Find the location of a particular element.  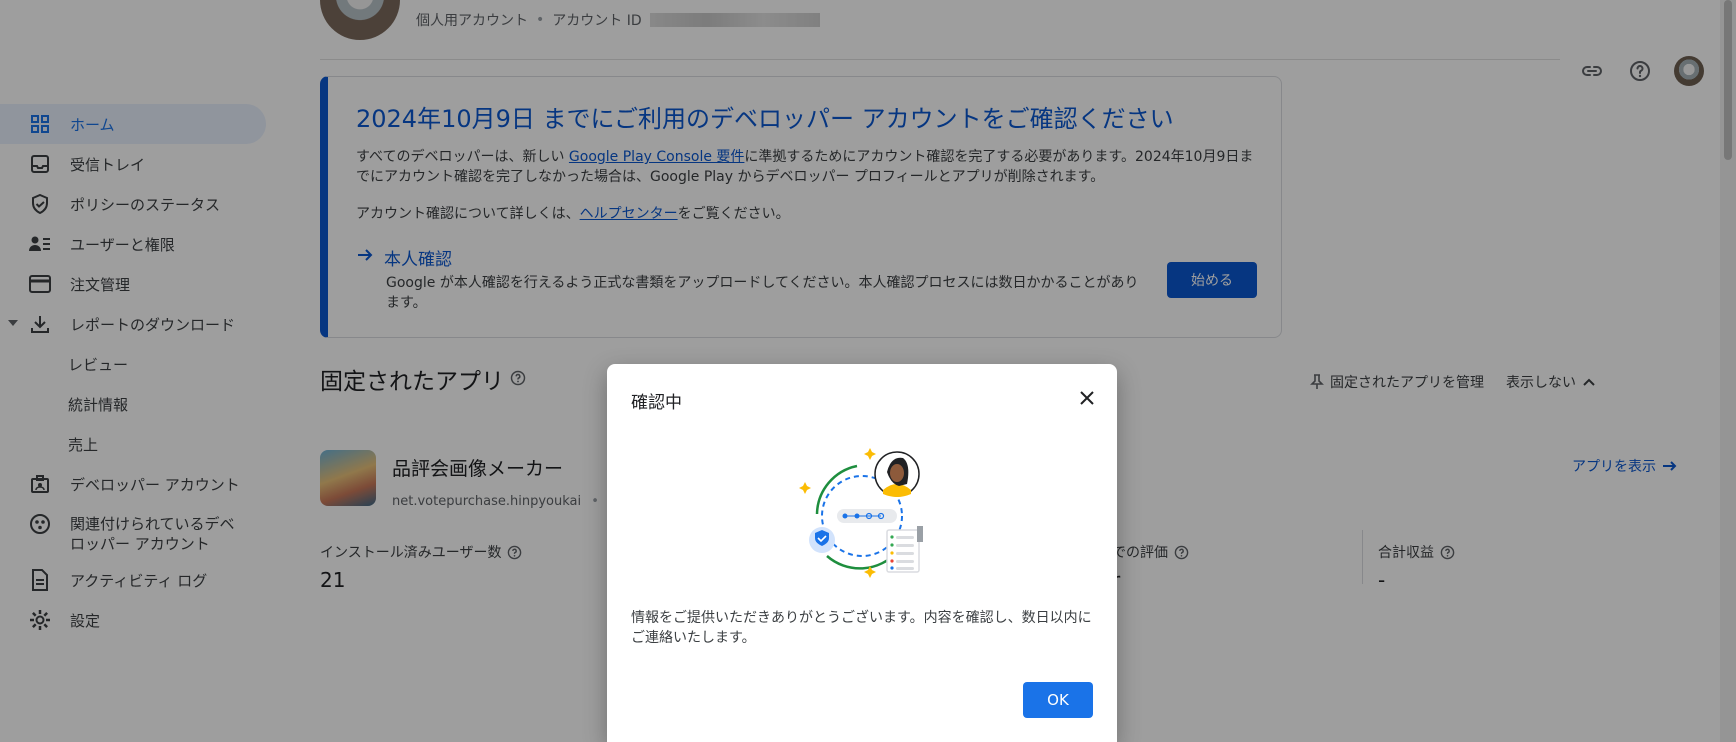

verification-illustration is located at coordinates (862, 514).